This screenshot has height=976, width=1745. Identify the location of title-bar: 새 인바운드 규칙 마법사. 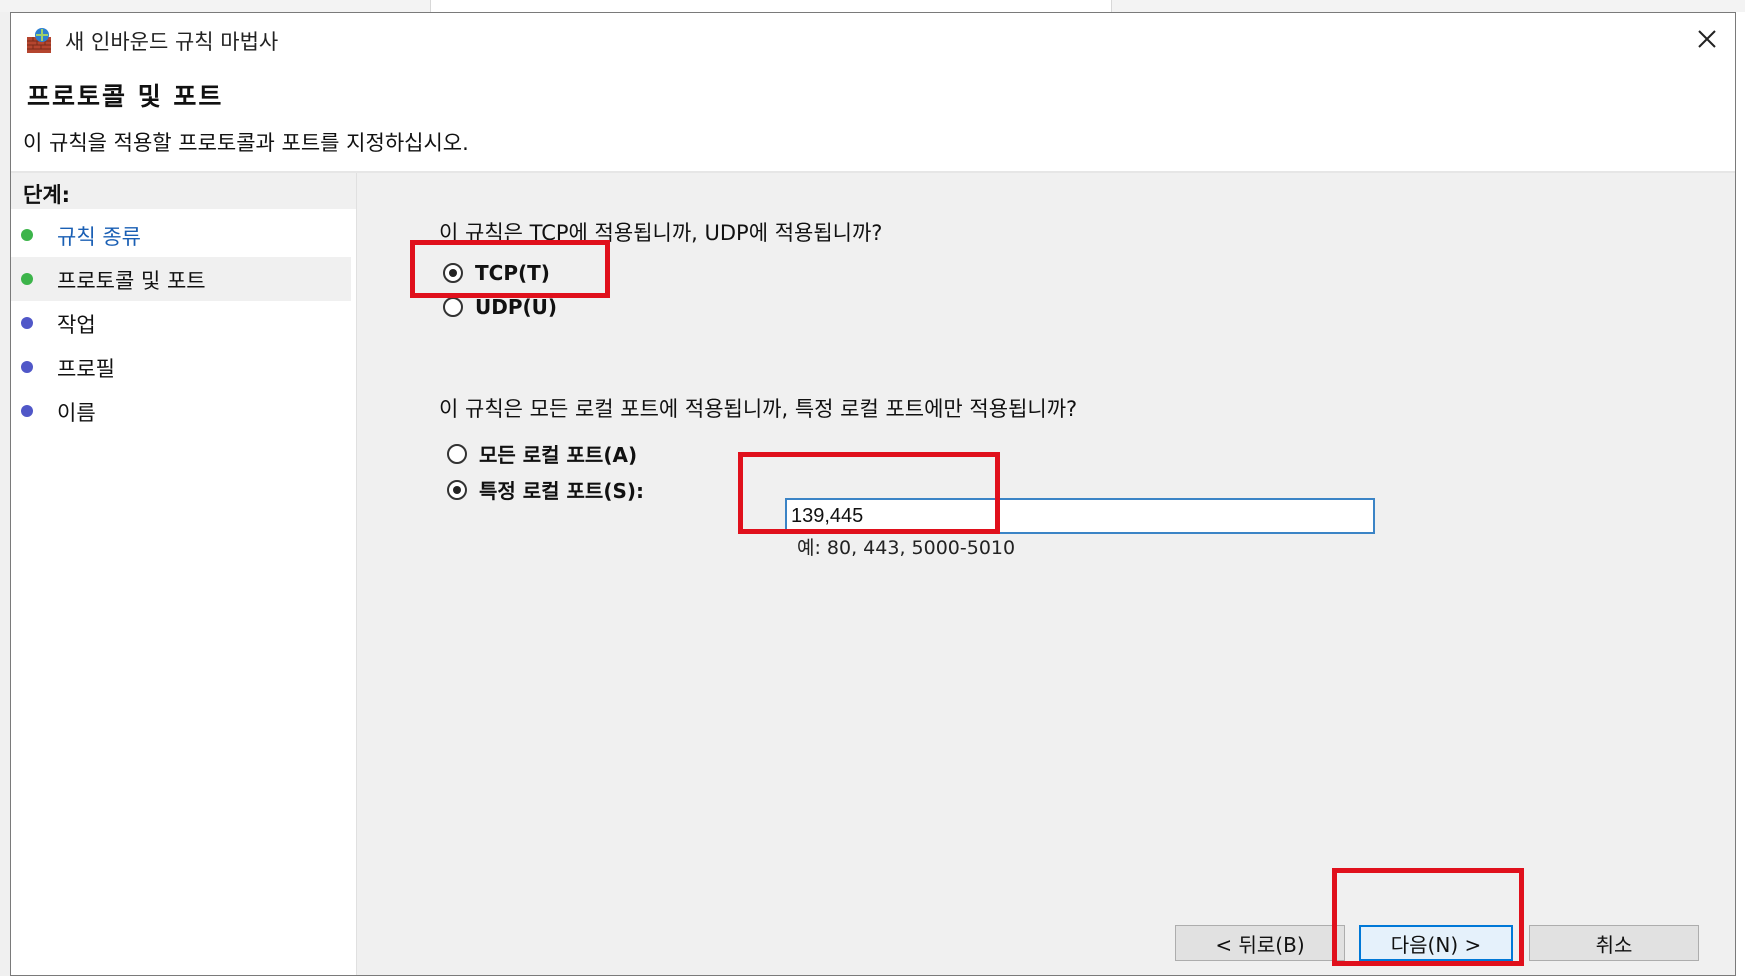
(873, 39).